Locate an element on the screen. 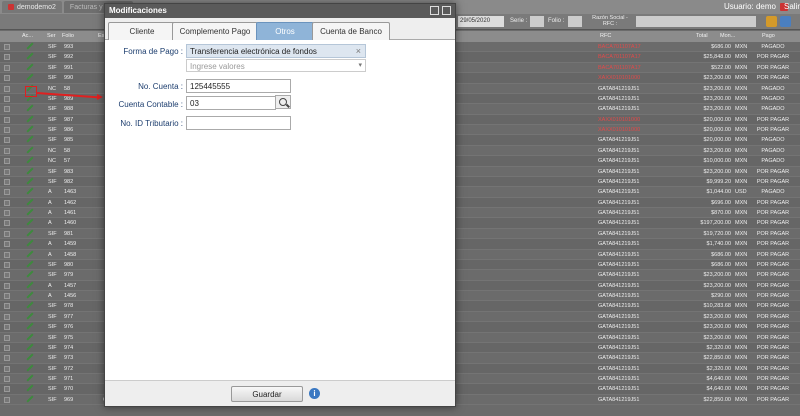 The image size is (800, 416). search-icon is located at coordinates (785, 21).